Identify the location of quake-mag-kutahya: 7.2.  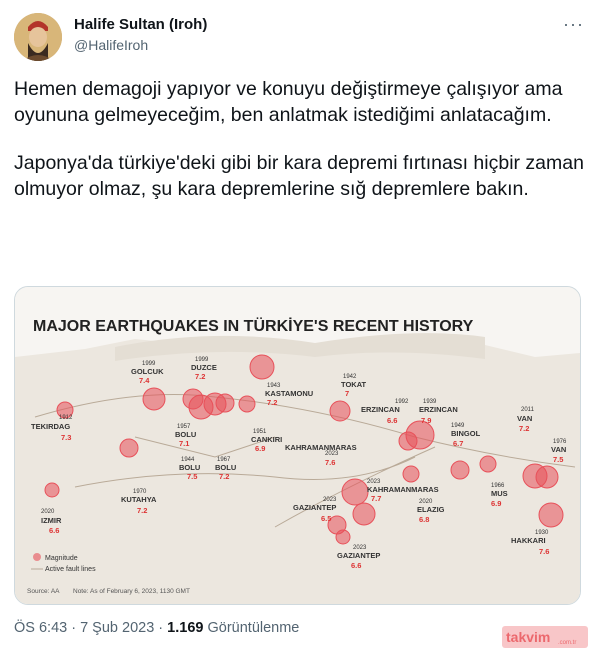
(142, 510).